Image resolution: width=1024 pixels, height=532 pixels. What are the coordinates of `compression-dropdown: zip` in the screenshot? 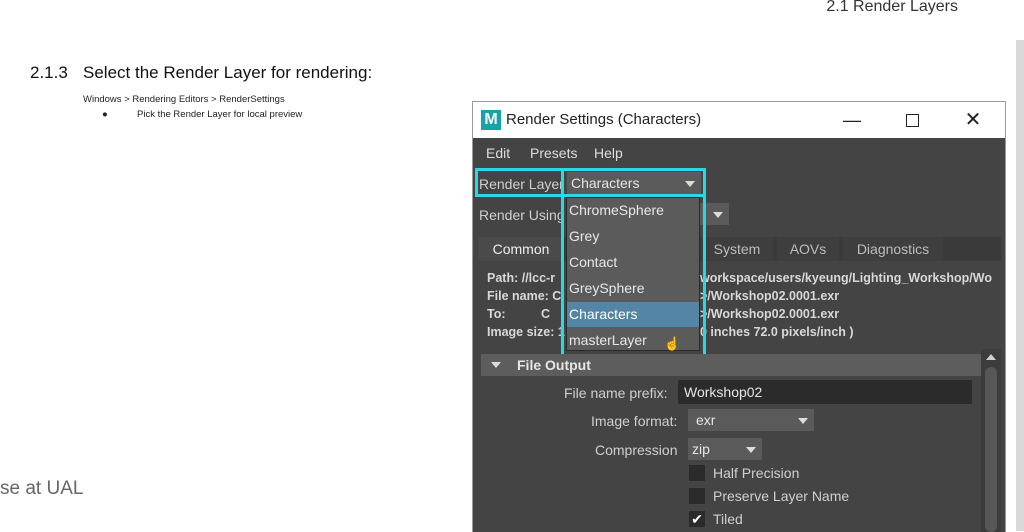 It's located at (725, 449).